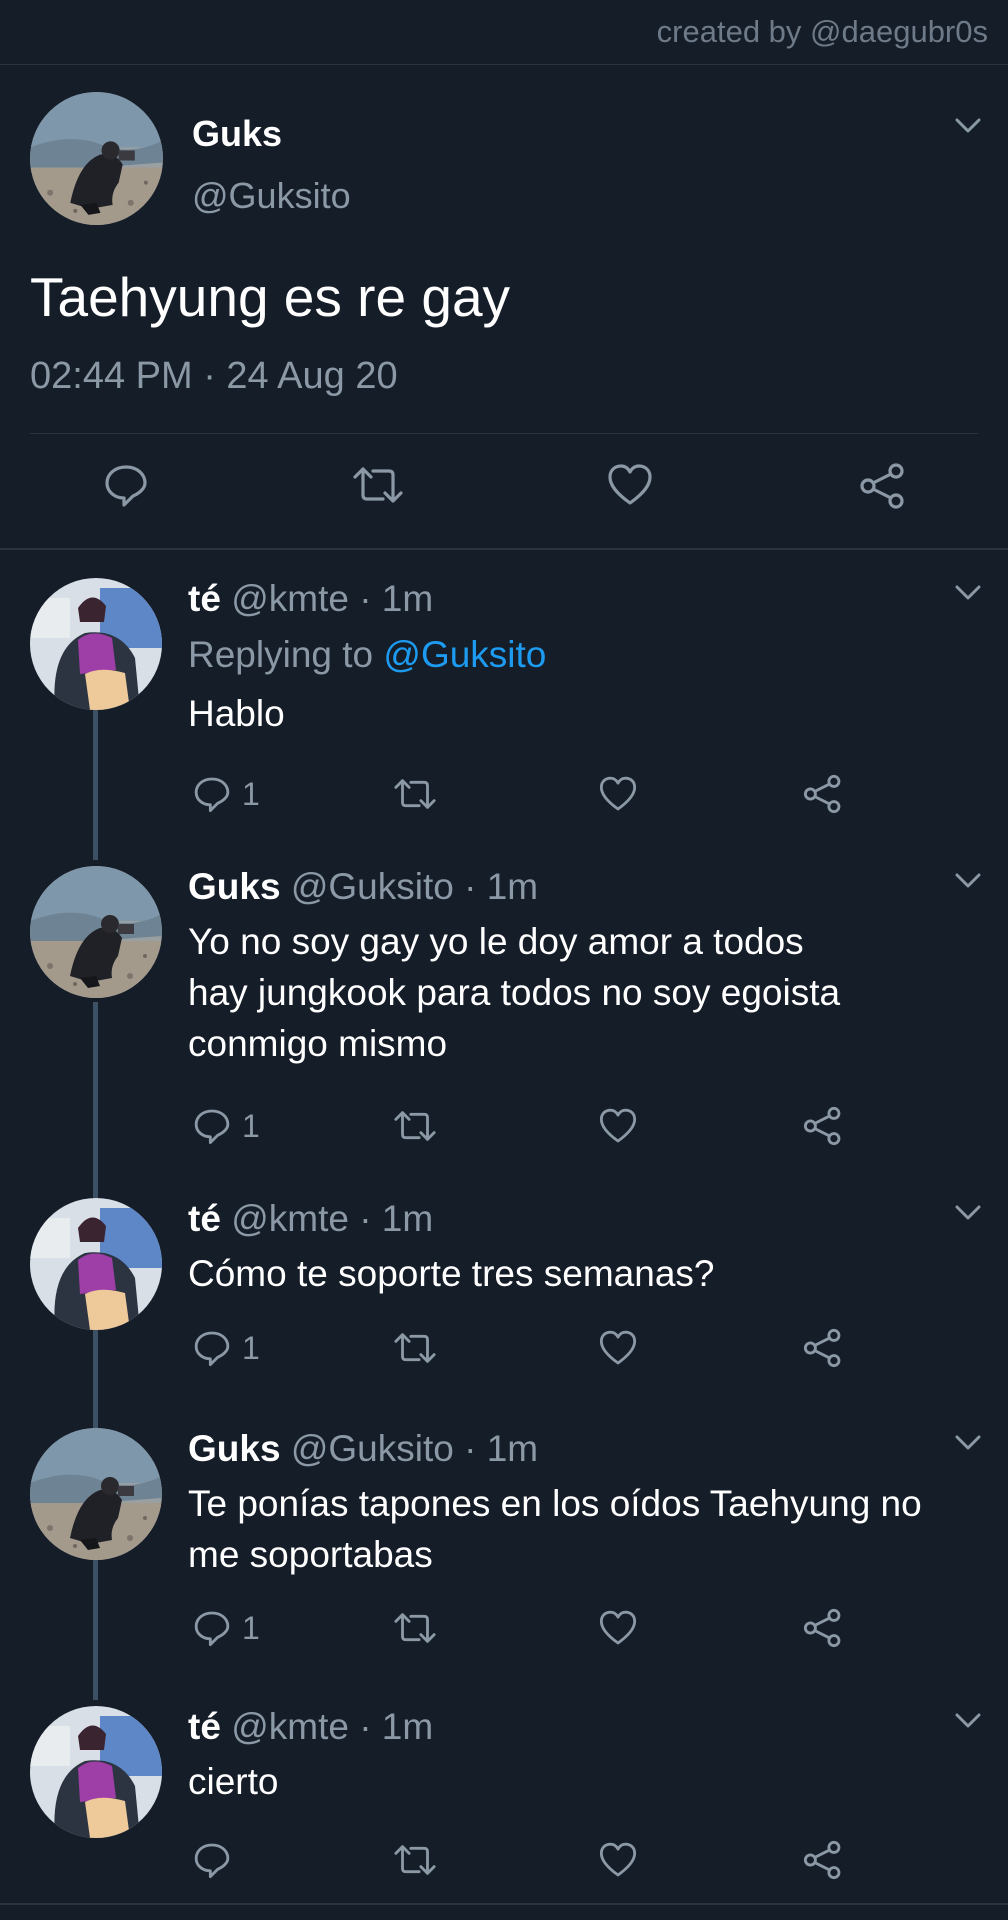 This screenshot has height=1920, width=1008. What do you see at coordinates (271, 196) in the screenshot?
I see `author-handle: @Guksito` at bounding box center [271, 196].